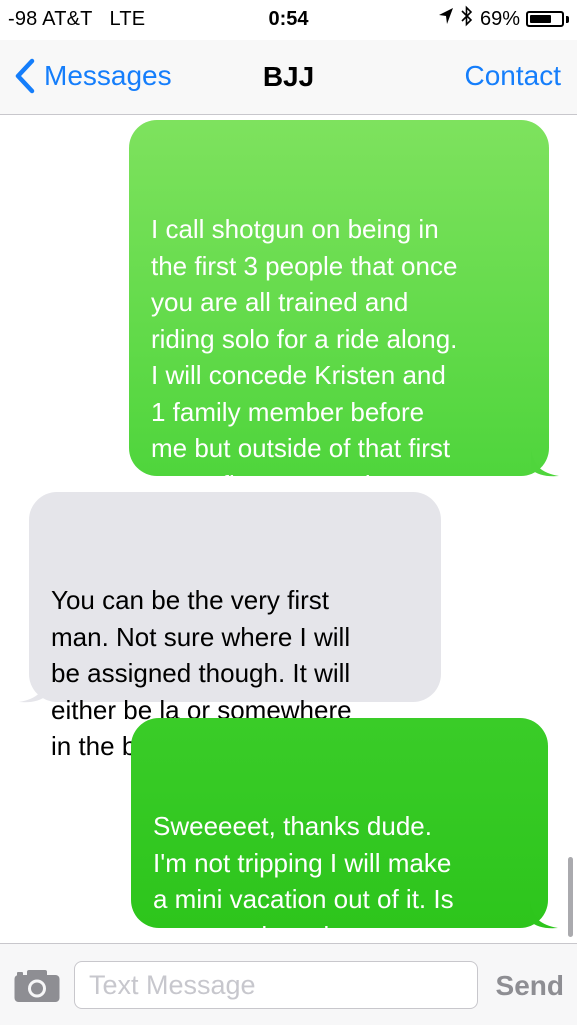 This screenshot has height=1025, width=577. Describe the element at coordinates (499, 18) in the screenshot. I see `battery-percent: 69%` at that location.